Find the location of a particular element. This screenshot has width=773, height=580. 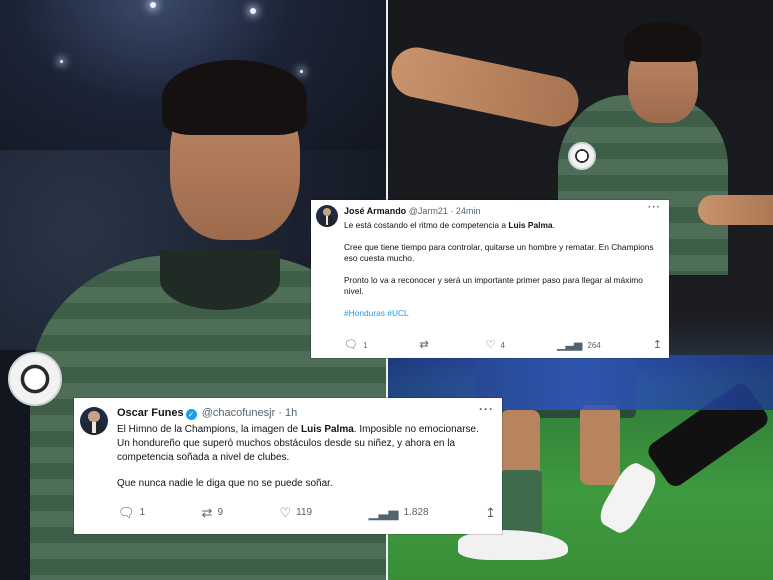

tweet-time: · 24min is located at coordinates (465, 211).